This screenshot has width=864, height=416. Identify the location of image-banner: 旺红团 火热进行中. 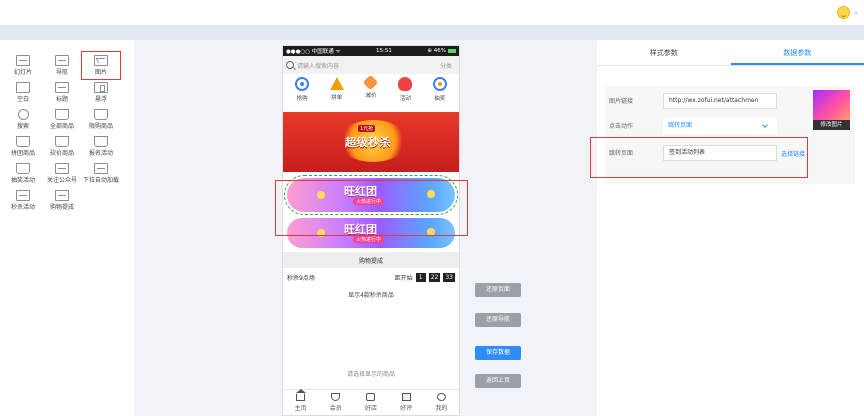
(371, 233).